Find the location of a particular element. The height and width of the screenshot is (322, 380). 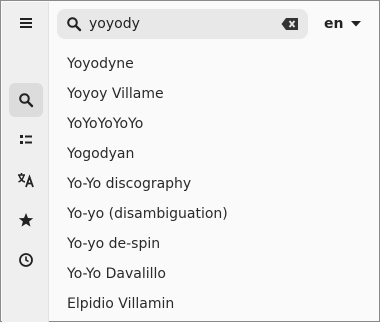

result-item: Yogodyan is located at coordinates (214, 154).